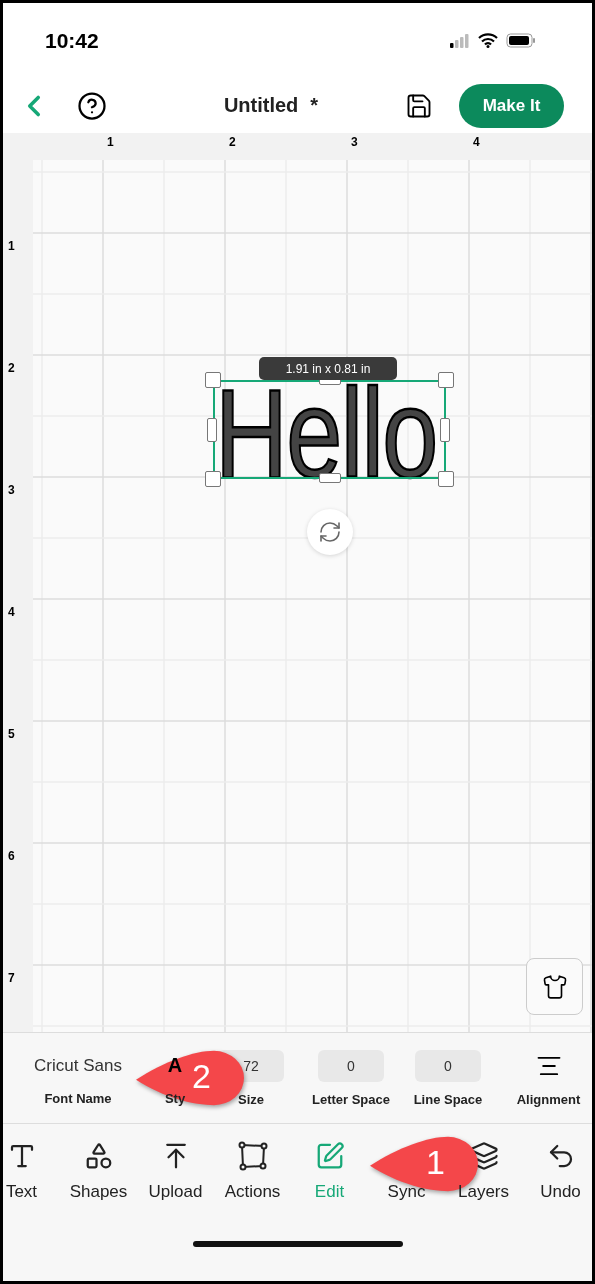 Image resolution: width=595 pixels, height=1284 pixels. Describe the element at coordinates (175, 1188) in the screenshot. I see `toolbar-tab: Upload` at that location.